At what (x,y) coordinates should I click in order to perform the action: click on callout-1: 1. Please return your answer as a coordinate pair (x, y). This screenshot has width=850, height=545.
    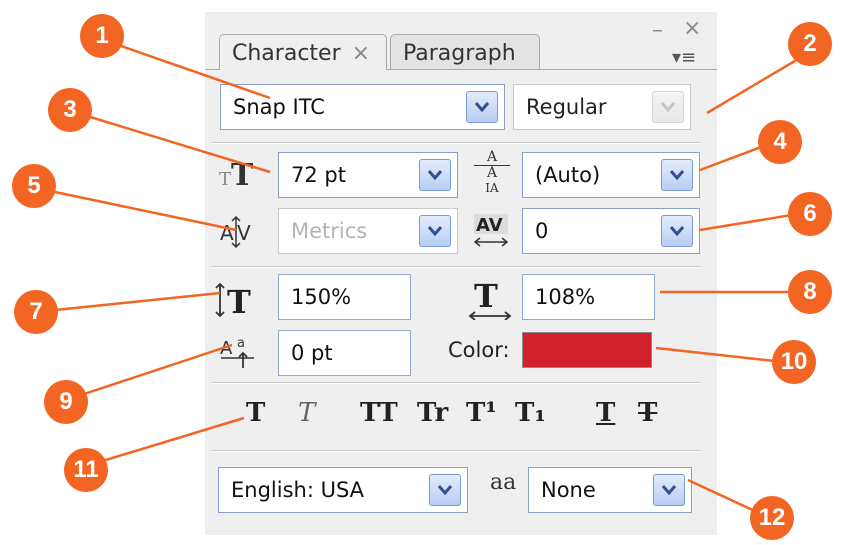
    Looking at the image, I should click on (102, 36).